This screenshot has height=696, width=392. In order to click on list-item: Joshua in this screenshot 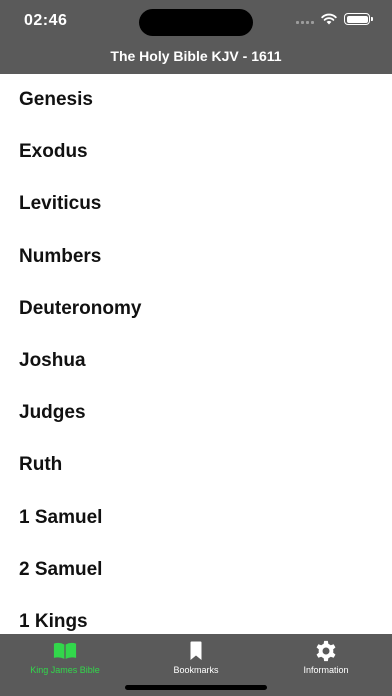, I will do `click(196, 361)`.